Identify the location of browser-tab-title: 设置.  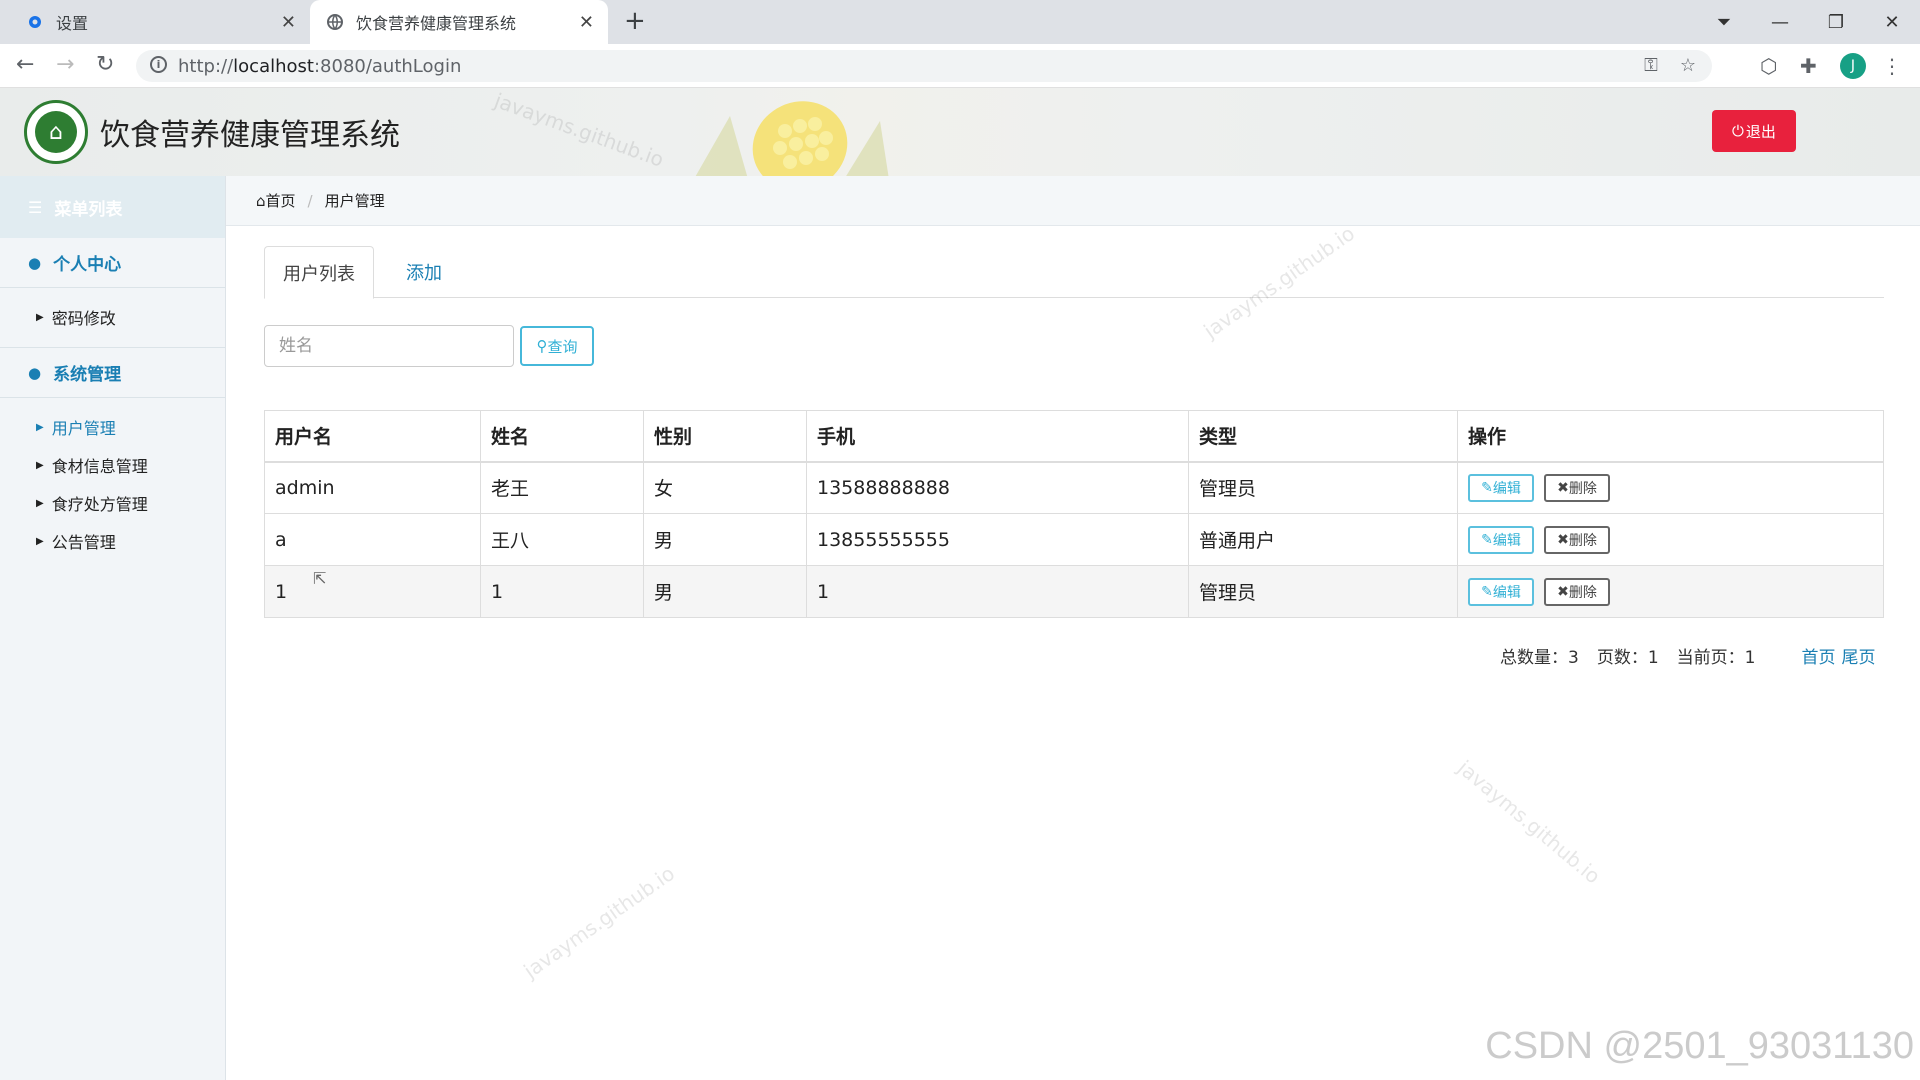
(72, 23).